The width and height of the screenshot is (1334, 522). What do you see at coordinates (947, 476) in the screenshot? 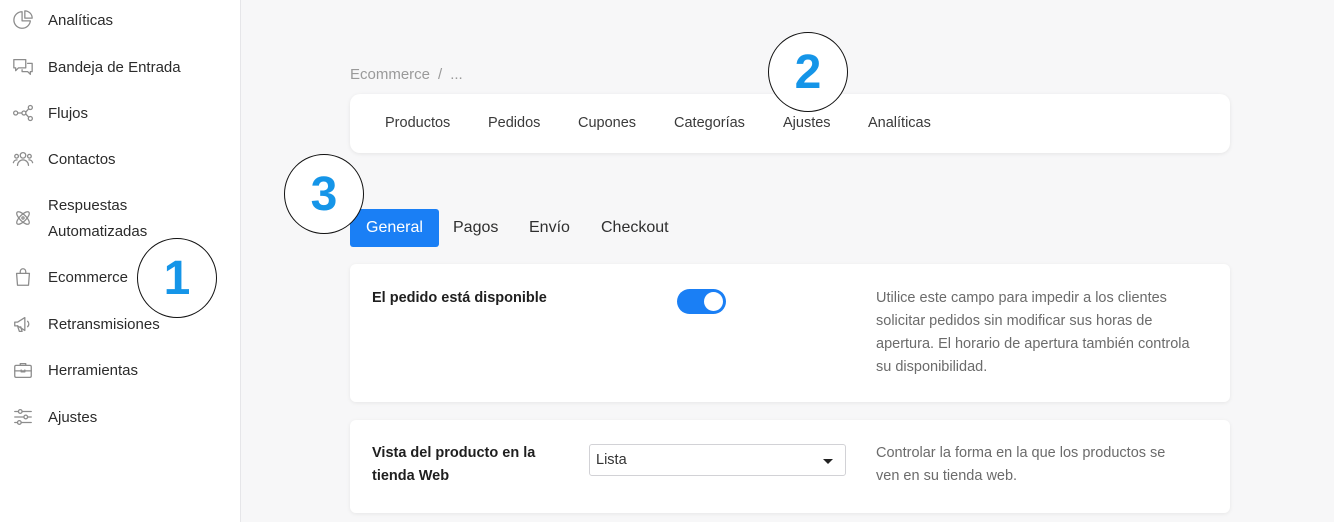
I see `description-line: ven en su tienda web.` at bounding box center [947, 476].